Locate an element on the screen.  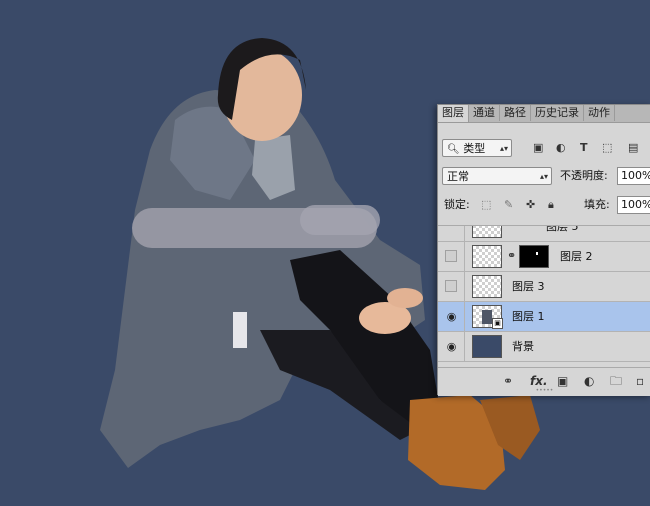
fill-field: 100% is located at coordinates (633, 205).